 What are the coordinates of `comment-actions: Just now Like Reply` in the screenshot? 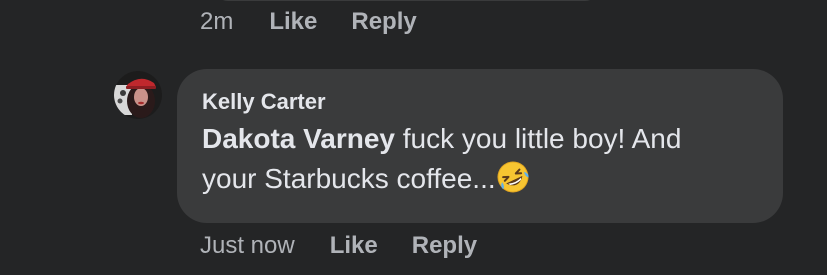 It's located at (338, 246).